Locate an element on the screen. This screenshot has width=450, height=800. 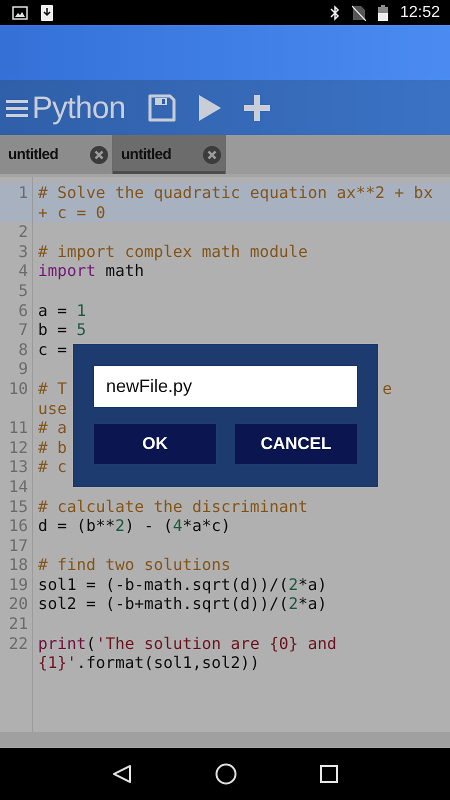
code-text: # calculate the discriminant is located at coordinates (173, 506).